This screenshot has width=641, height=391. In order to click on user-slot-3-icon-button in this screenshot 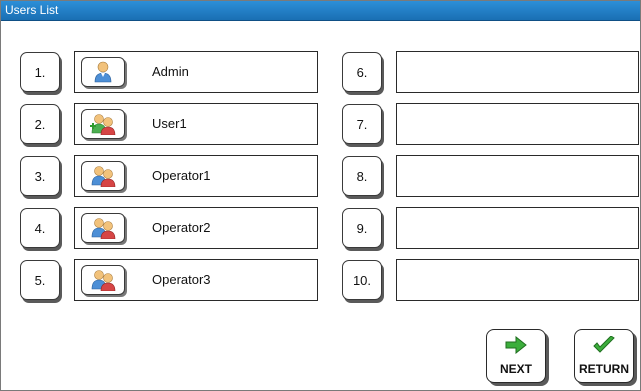, I will do `click(103, 176)`.